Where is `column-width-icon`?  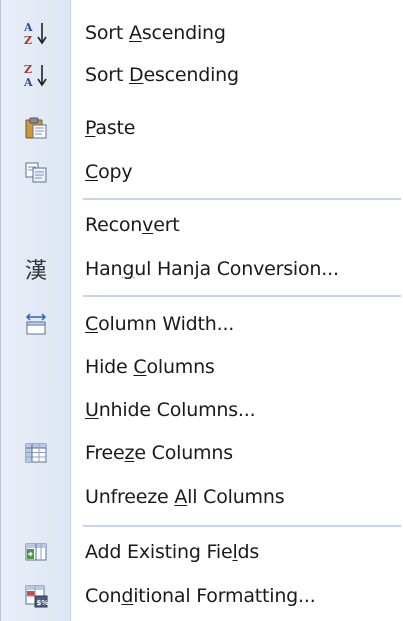 column-width-icon is located at coordinates (36, 324).